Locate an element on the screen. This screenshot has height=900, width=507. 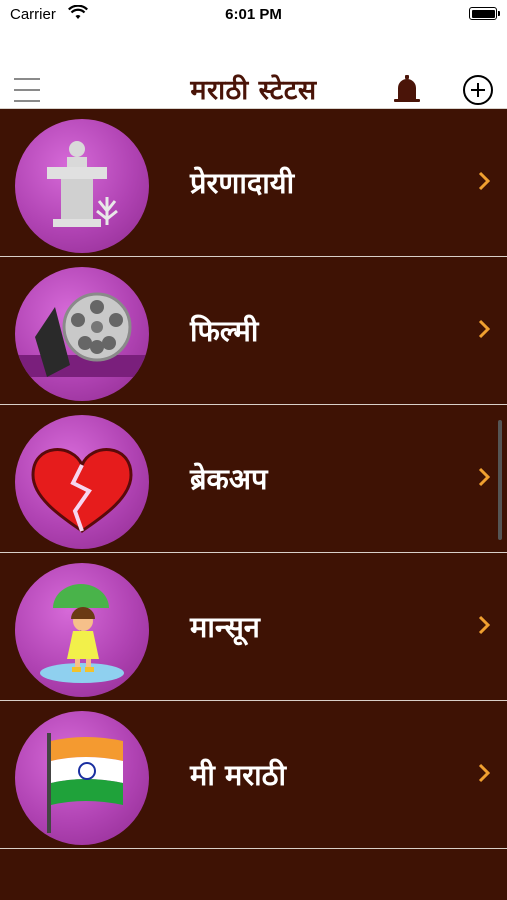
status-bar: Carrier 6:01 PM is located at coordinates (253, 17).